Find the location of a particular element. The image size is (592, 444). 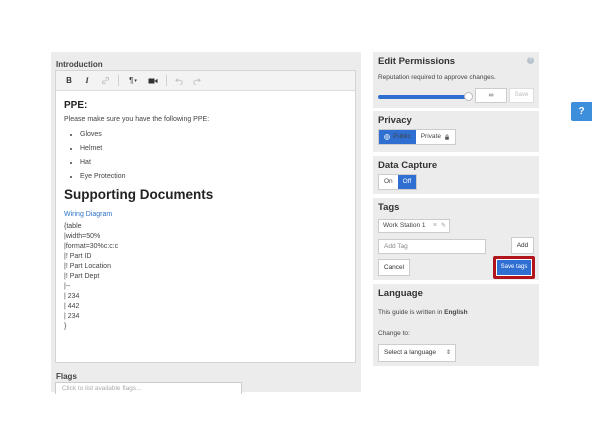

table-line: |-- is located at coordinates (67, 286).